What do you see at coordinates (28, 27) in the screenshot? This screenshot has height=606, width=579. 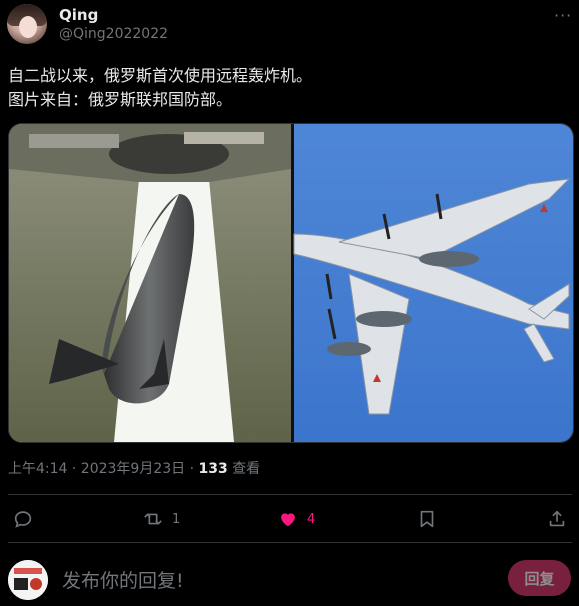 I see `avatar-face` at bounding box center [28, 27].